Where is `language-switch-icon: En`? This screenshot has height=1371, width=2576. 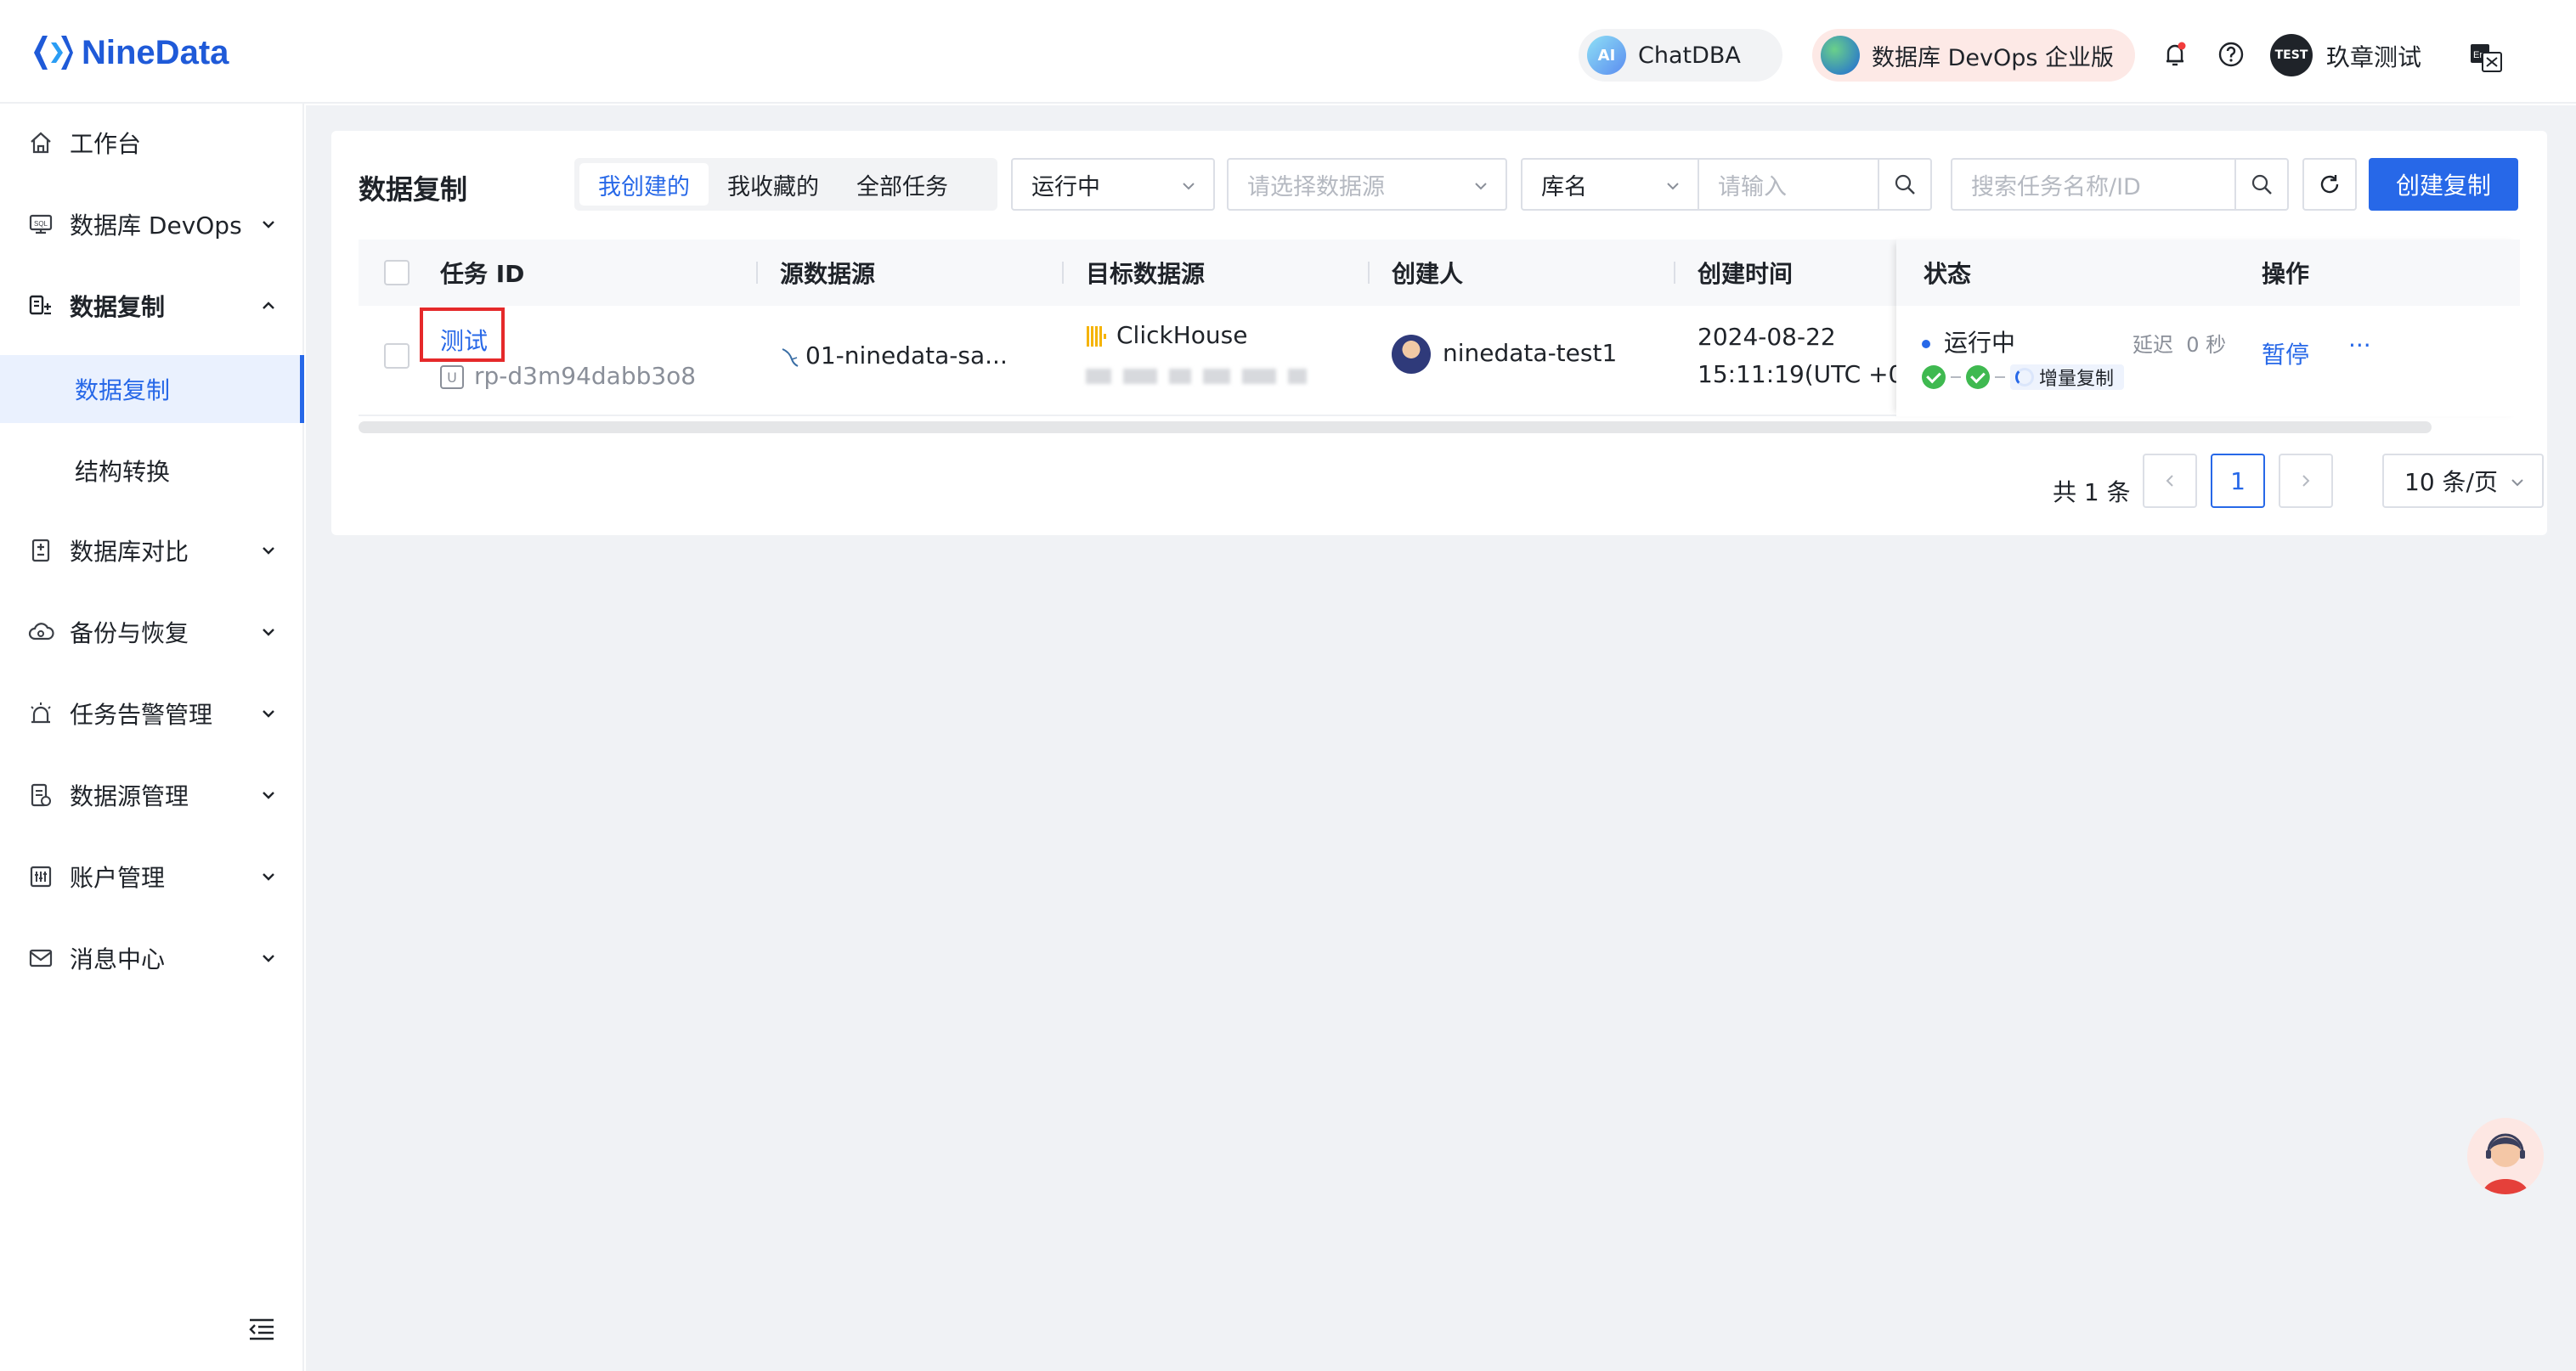
language-switch-icon: En is located at coordinates (2486, 57).